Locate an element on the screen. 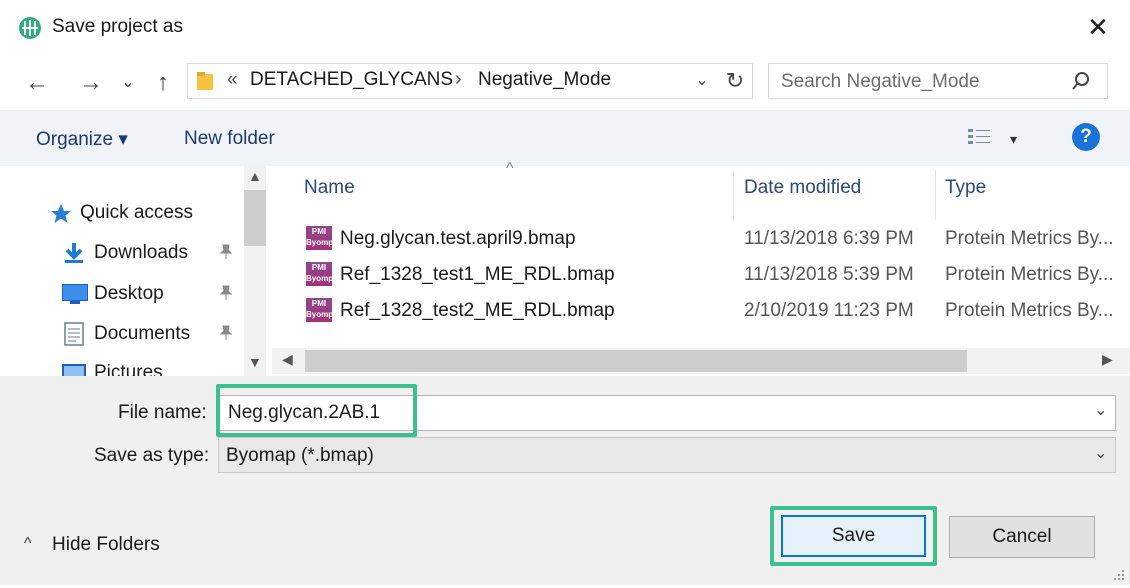 Image resolution: width=1130 pixels, height=588 pixels. up-folder-button: ↑ is located at coordinates (163, 83).